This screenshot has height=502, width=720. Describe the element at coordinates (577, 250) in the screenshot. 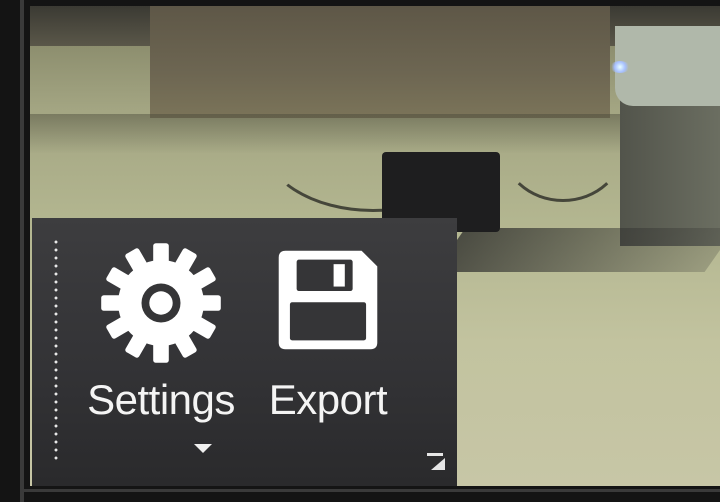

I see `video-device-shadow` at that location.